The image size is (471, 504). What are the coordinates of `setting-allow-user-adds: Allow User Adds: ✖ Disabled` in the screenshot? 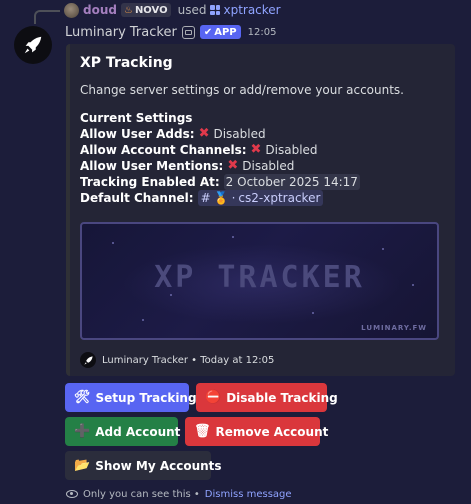 It's located at (261, 134).